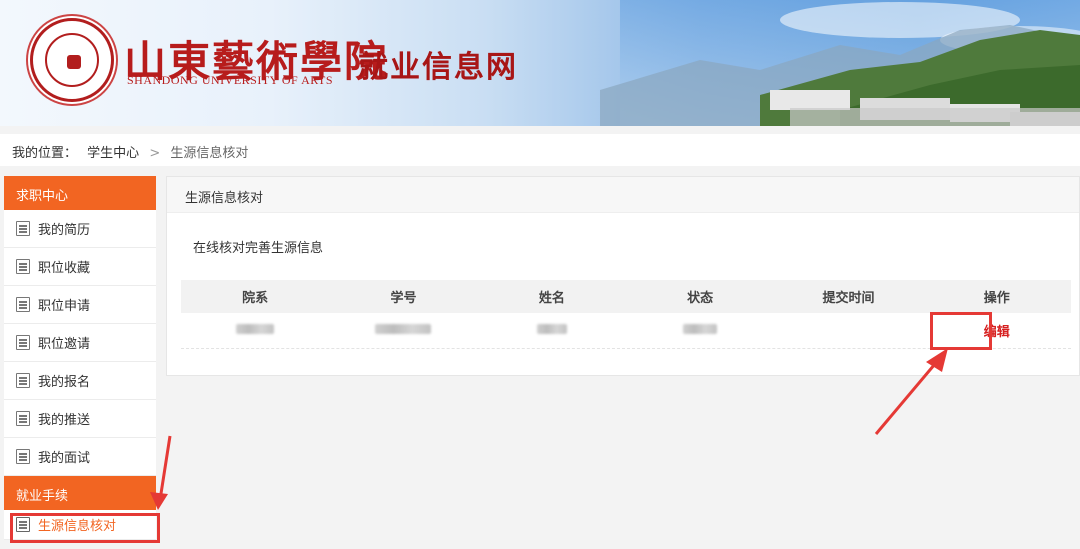 The height and width of the screenshot is (549, 1080). I want to click on arrow-head-sidebar-icon, so click(159, 501).